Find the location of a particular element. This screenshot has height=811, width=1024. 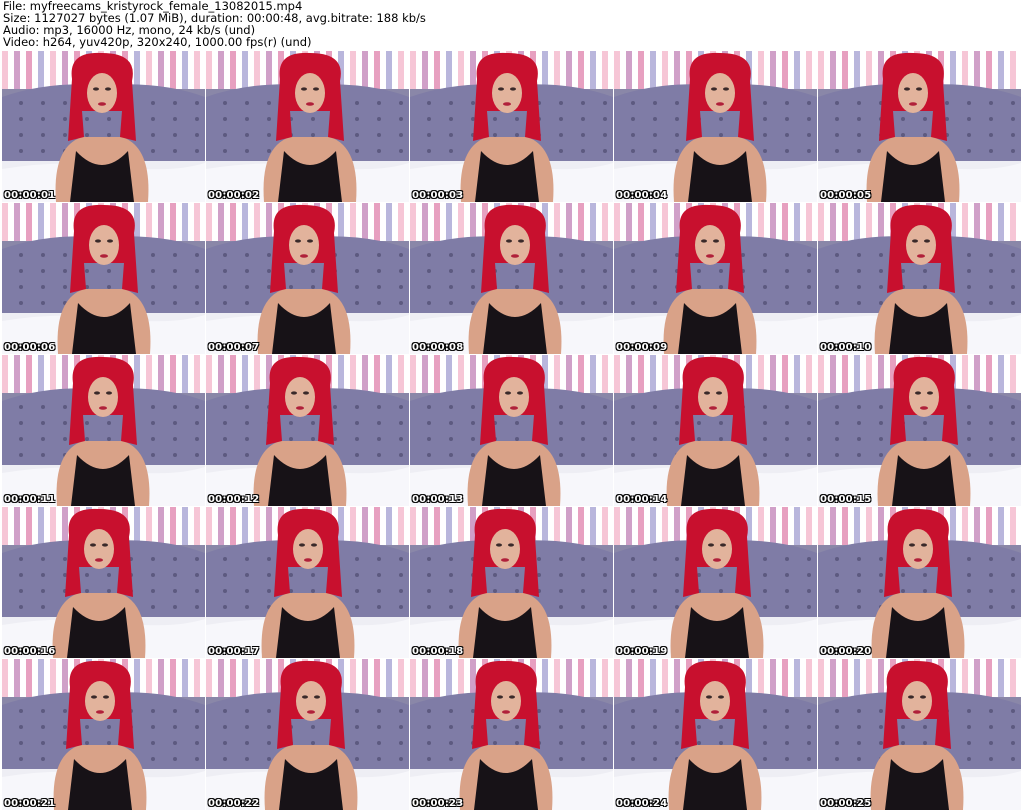

video-frame-thumbnail: 00:00:05 is located at coordinates (919, 126).